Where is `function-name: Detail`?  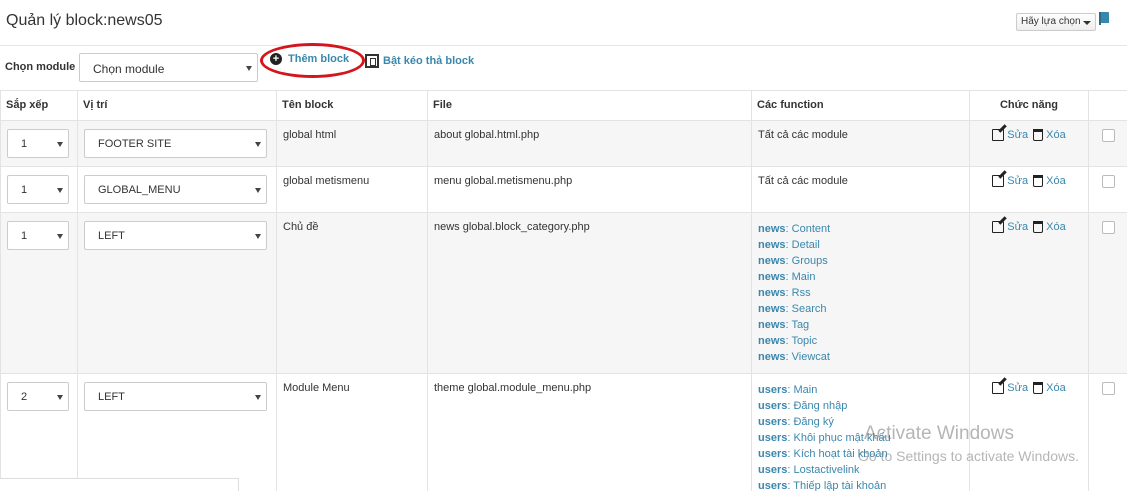 function-name: Detail is located at coordinates (805, 245).